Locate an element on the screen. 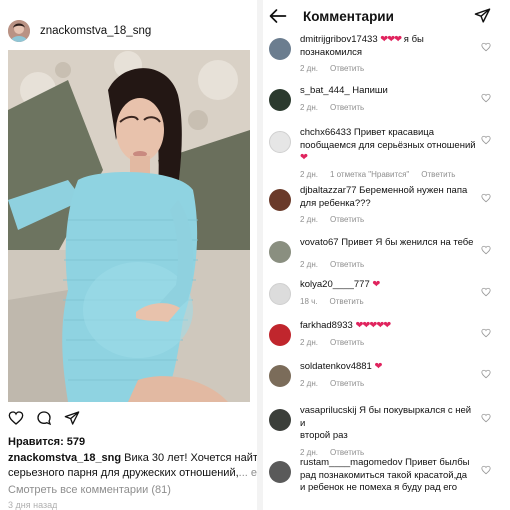  comment-bubble-icon is located at coordinates (44, 418).